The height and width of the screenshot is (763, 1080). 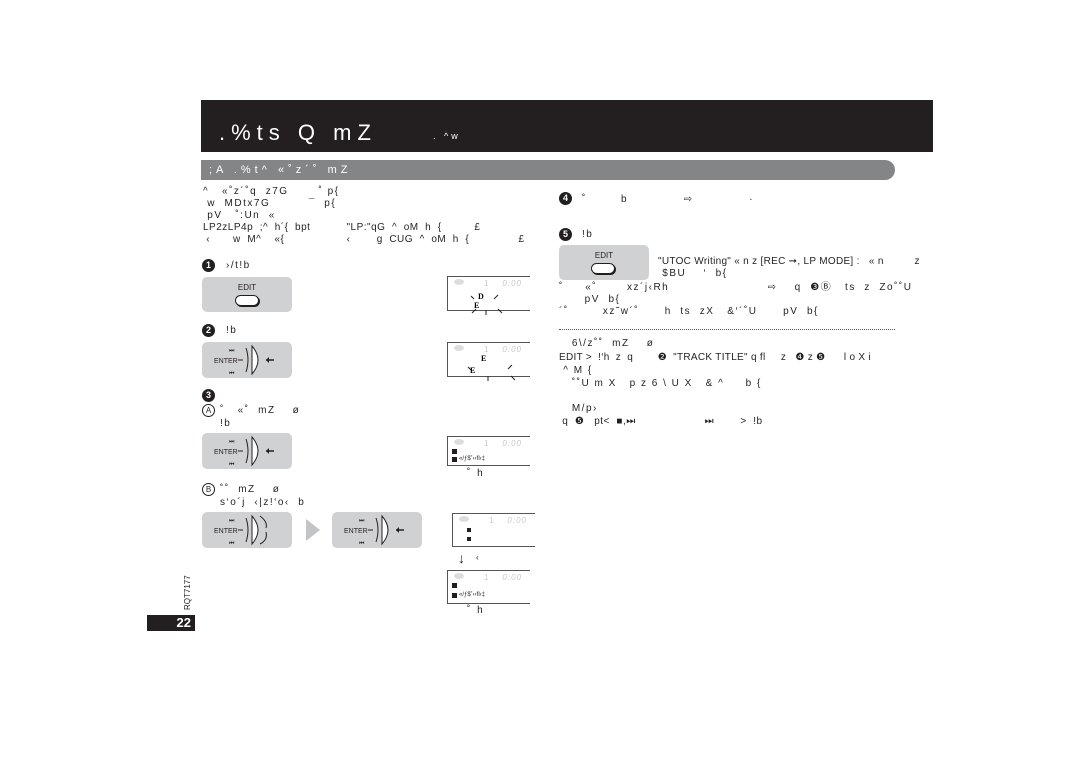 What do you see at coordinates (567, 126) in the screenshot?
I see `page-header-bar: .%ts Q mZ . ^w` at bounding box center [567, 126].